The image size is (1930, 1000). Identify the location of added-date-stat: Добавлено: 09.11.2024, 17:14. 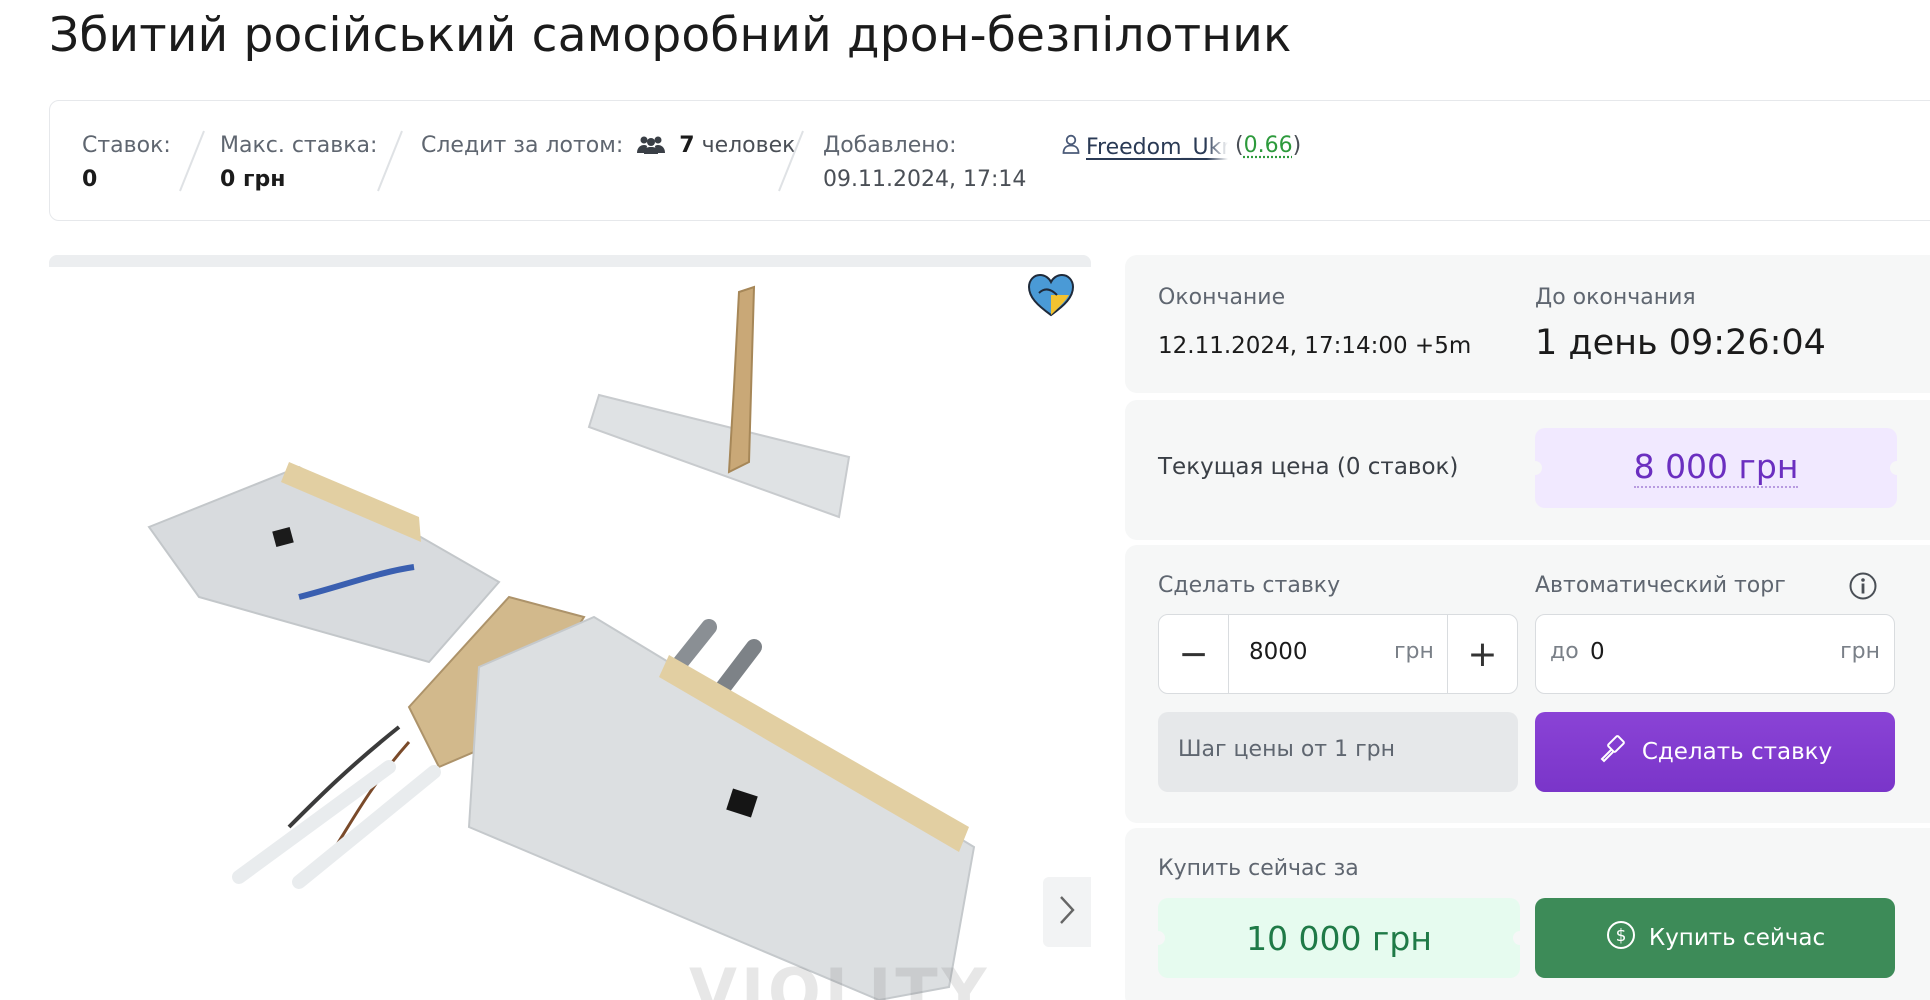
(924, 163).